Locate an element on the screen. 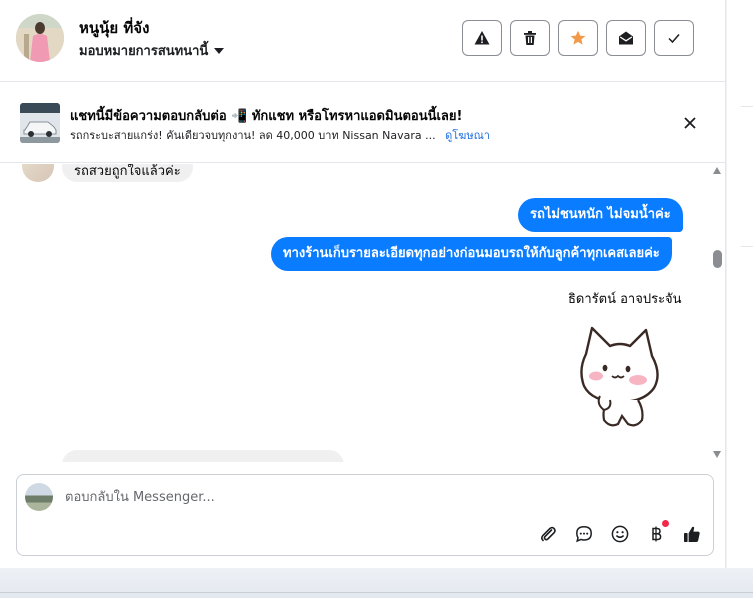 This screenshot has width=753, height=598. view-ad-link: ดูโฆษณา is located at coordinates (467, 135).